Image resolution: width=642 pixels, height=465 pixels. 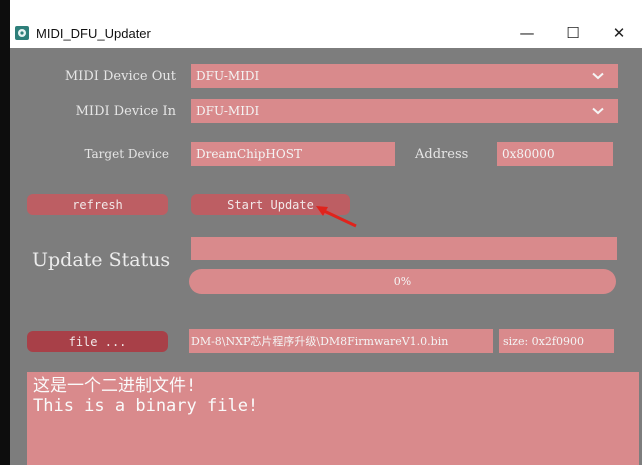 I want to click on progress-percent: 0%, so click(x=402, y=281).